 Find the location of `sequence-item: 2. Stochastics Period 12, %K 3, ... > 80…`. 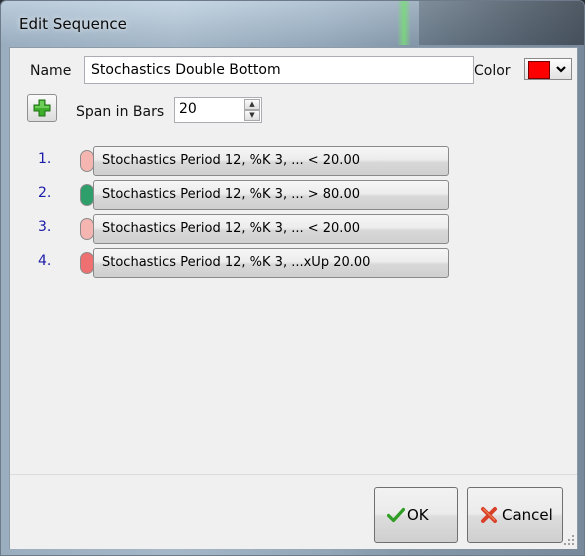

sequence-item: 2. Stochastics Period 12, %K 3, ... > 80… is located at coordinates (253, 195).